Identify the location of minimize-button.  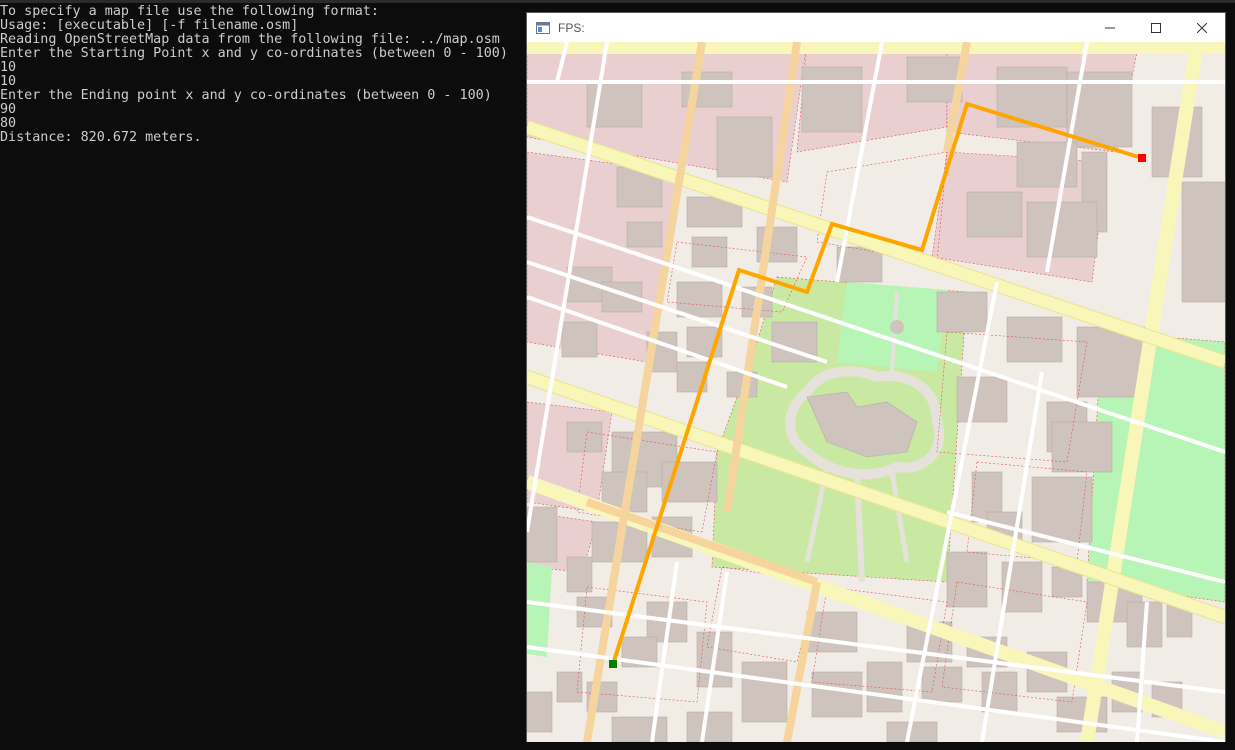
(1110, 27).